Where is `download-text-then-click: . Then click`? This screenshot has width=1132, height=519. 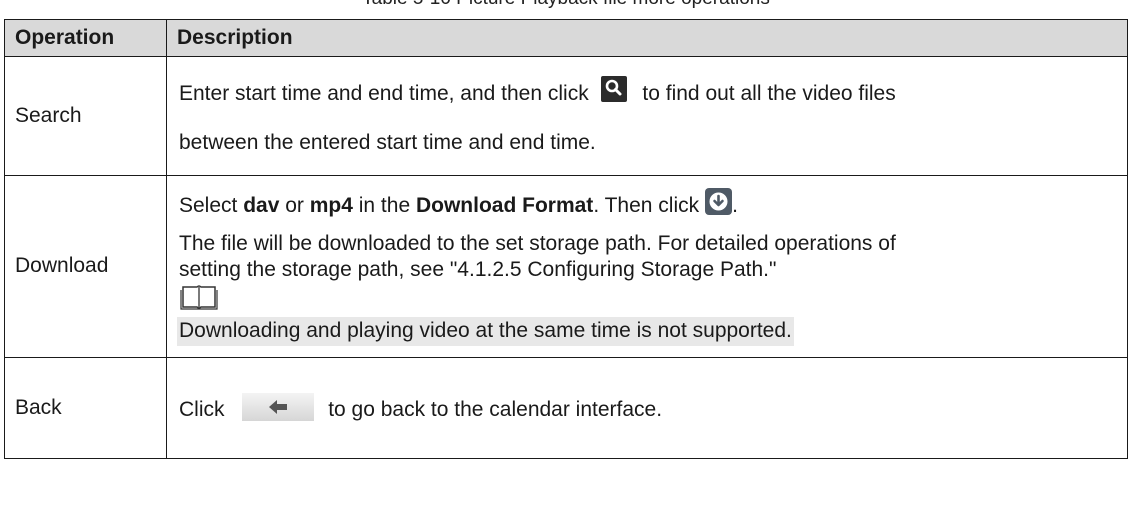 download-text-then-click: . Then click is located at coordinates (646, 205).